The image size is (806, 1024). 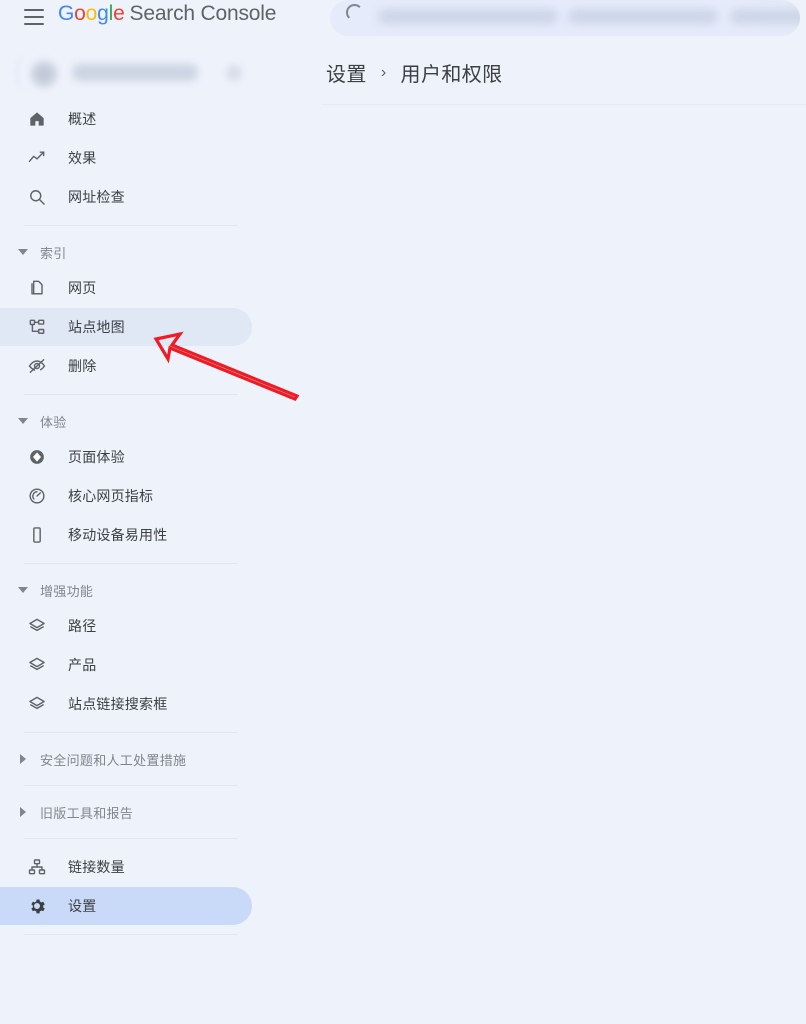 What do you see at coordinates (126, 665) in the screenshot?
I see `sidebar-item-products: 产品` at bounding box center [126, 665].